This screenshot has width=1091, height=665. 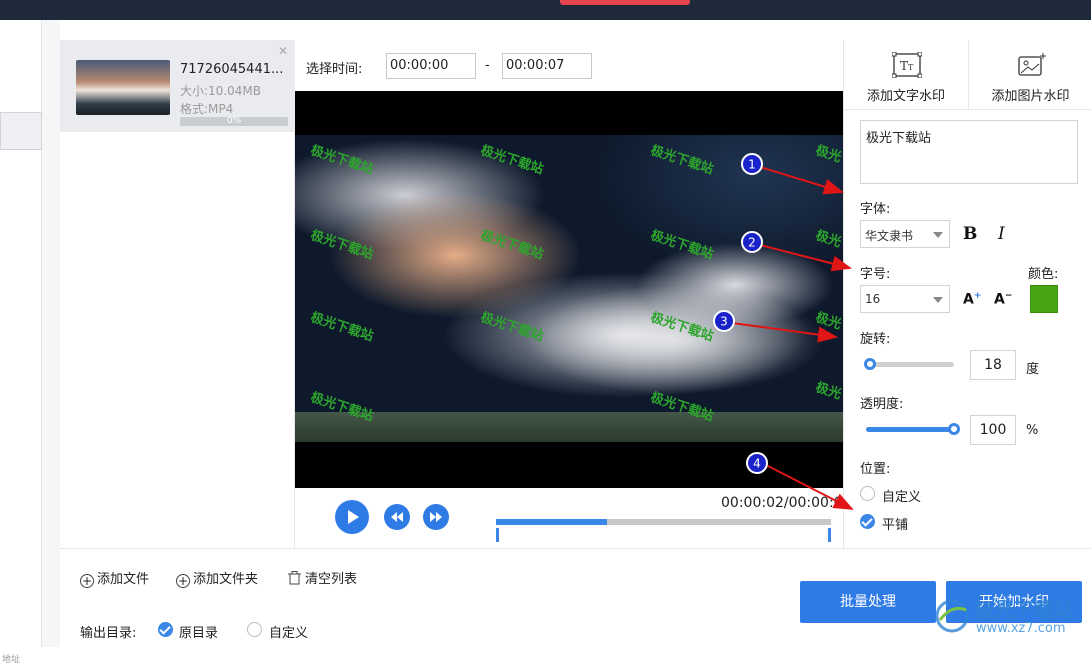 I want to click on add-file-button: + 添加文件, so click(x=114, y=578).